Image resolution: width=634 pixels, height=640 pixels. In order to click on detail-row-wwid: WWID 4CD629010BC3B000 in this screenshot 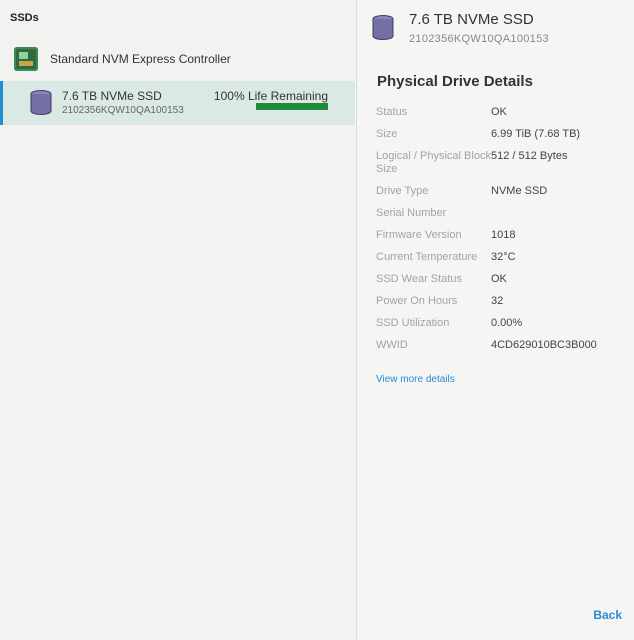, I will do `click(501, 345)`.